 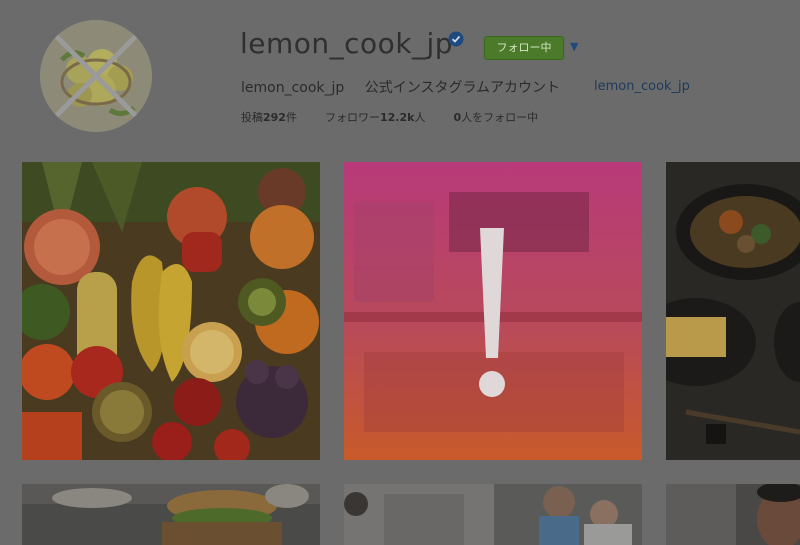 What do you see at coordinates (495, 117) in the screenshot?
I see `following-stat: 0人をフォロー中` at bounding box center [495, 117].